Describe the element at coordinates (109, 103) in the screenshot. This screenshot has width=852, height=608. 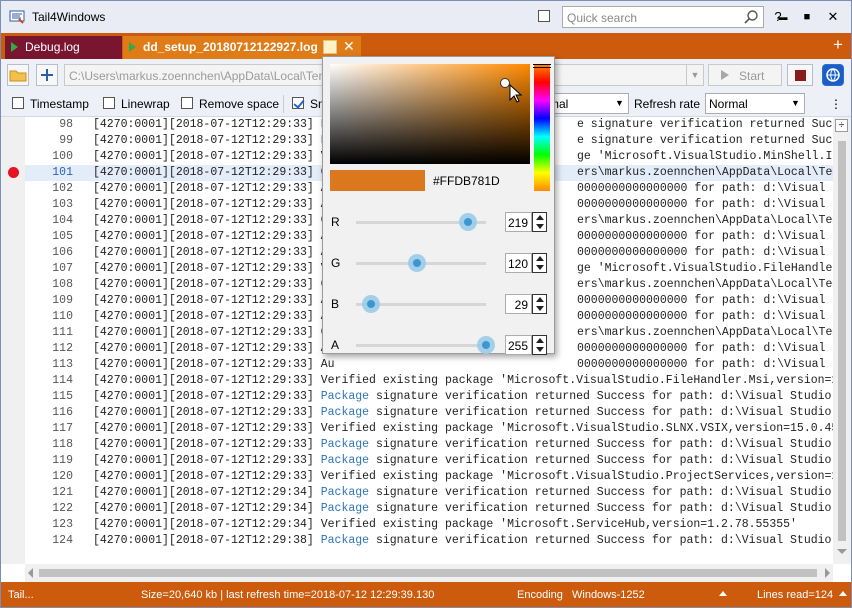
I see `linewrap-checkbox` at that location.